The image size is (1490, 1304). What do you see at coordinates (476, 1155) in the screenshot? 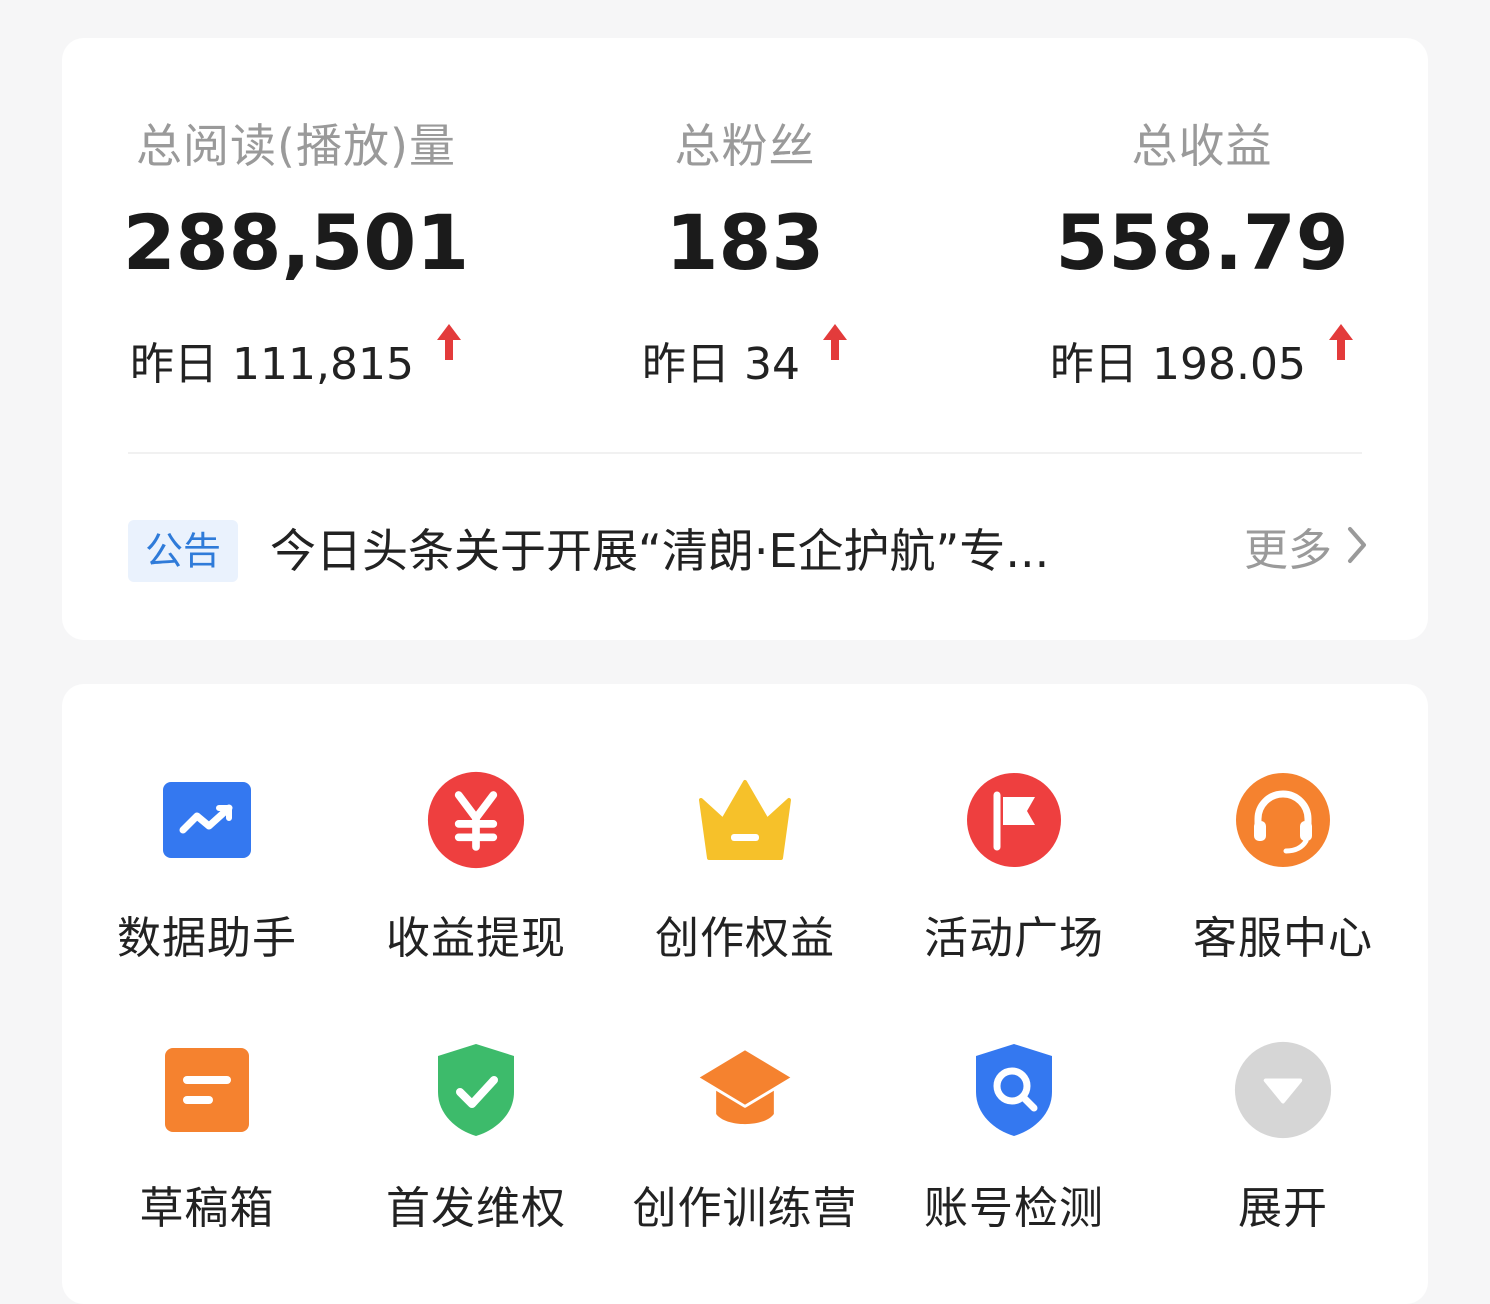
I see `tool-original-protection: 首发维权` at bounding box center [476, 1155].